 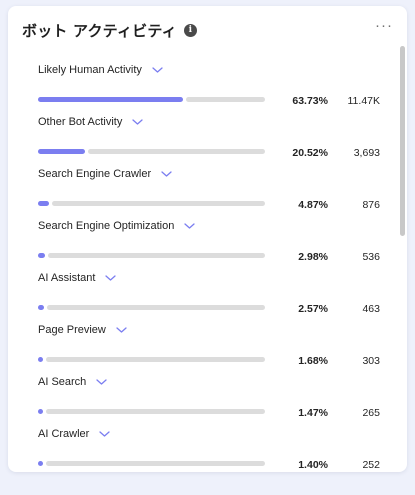 I want to click on category-label: AI Search, so click(x=62, y=382).